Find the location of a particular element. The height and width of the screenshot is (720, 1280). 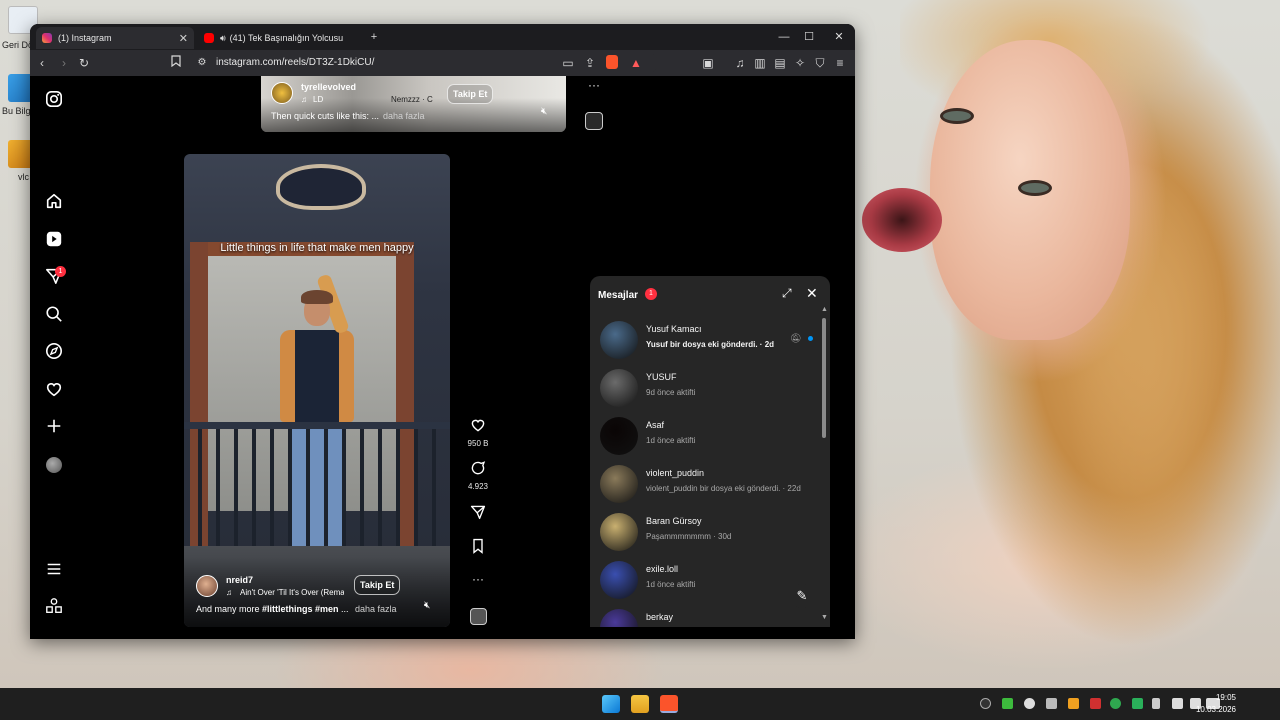

message-thread: berkay is located at coordinates (706, 615).